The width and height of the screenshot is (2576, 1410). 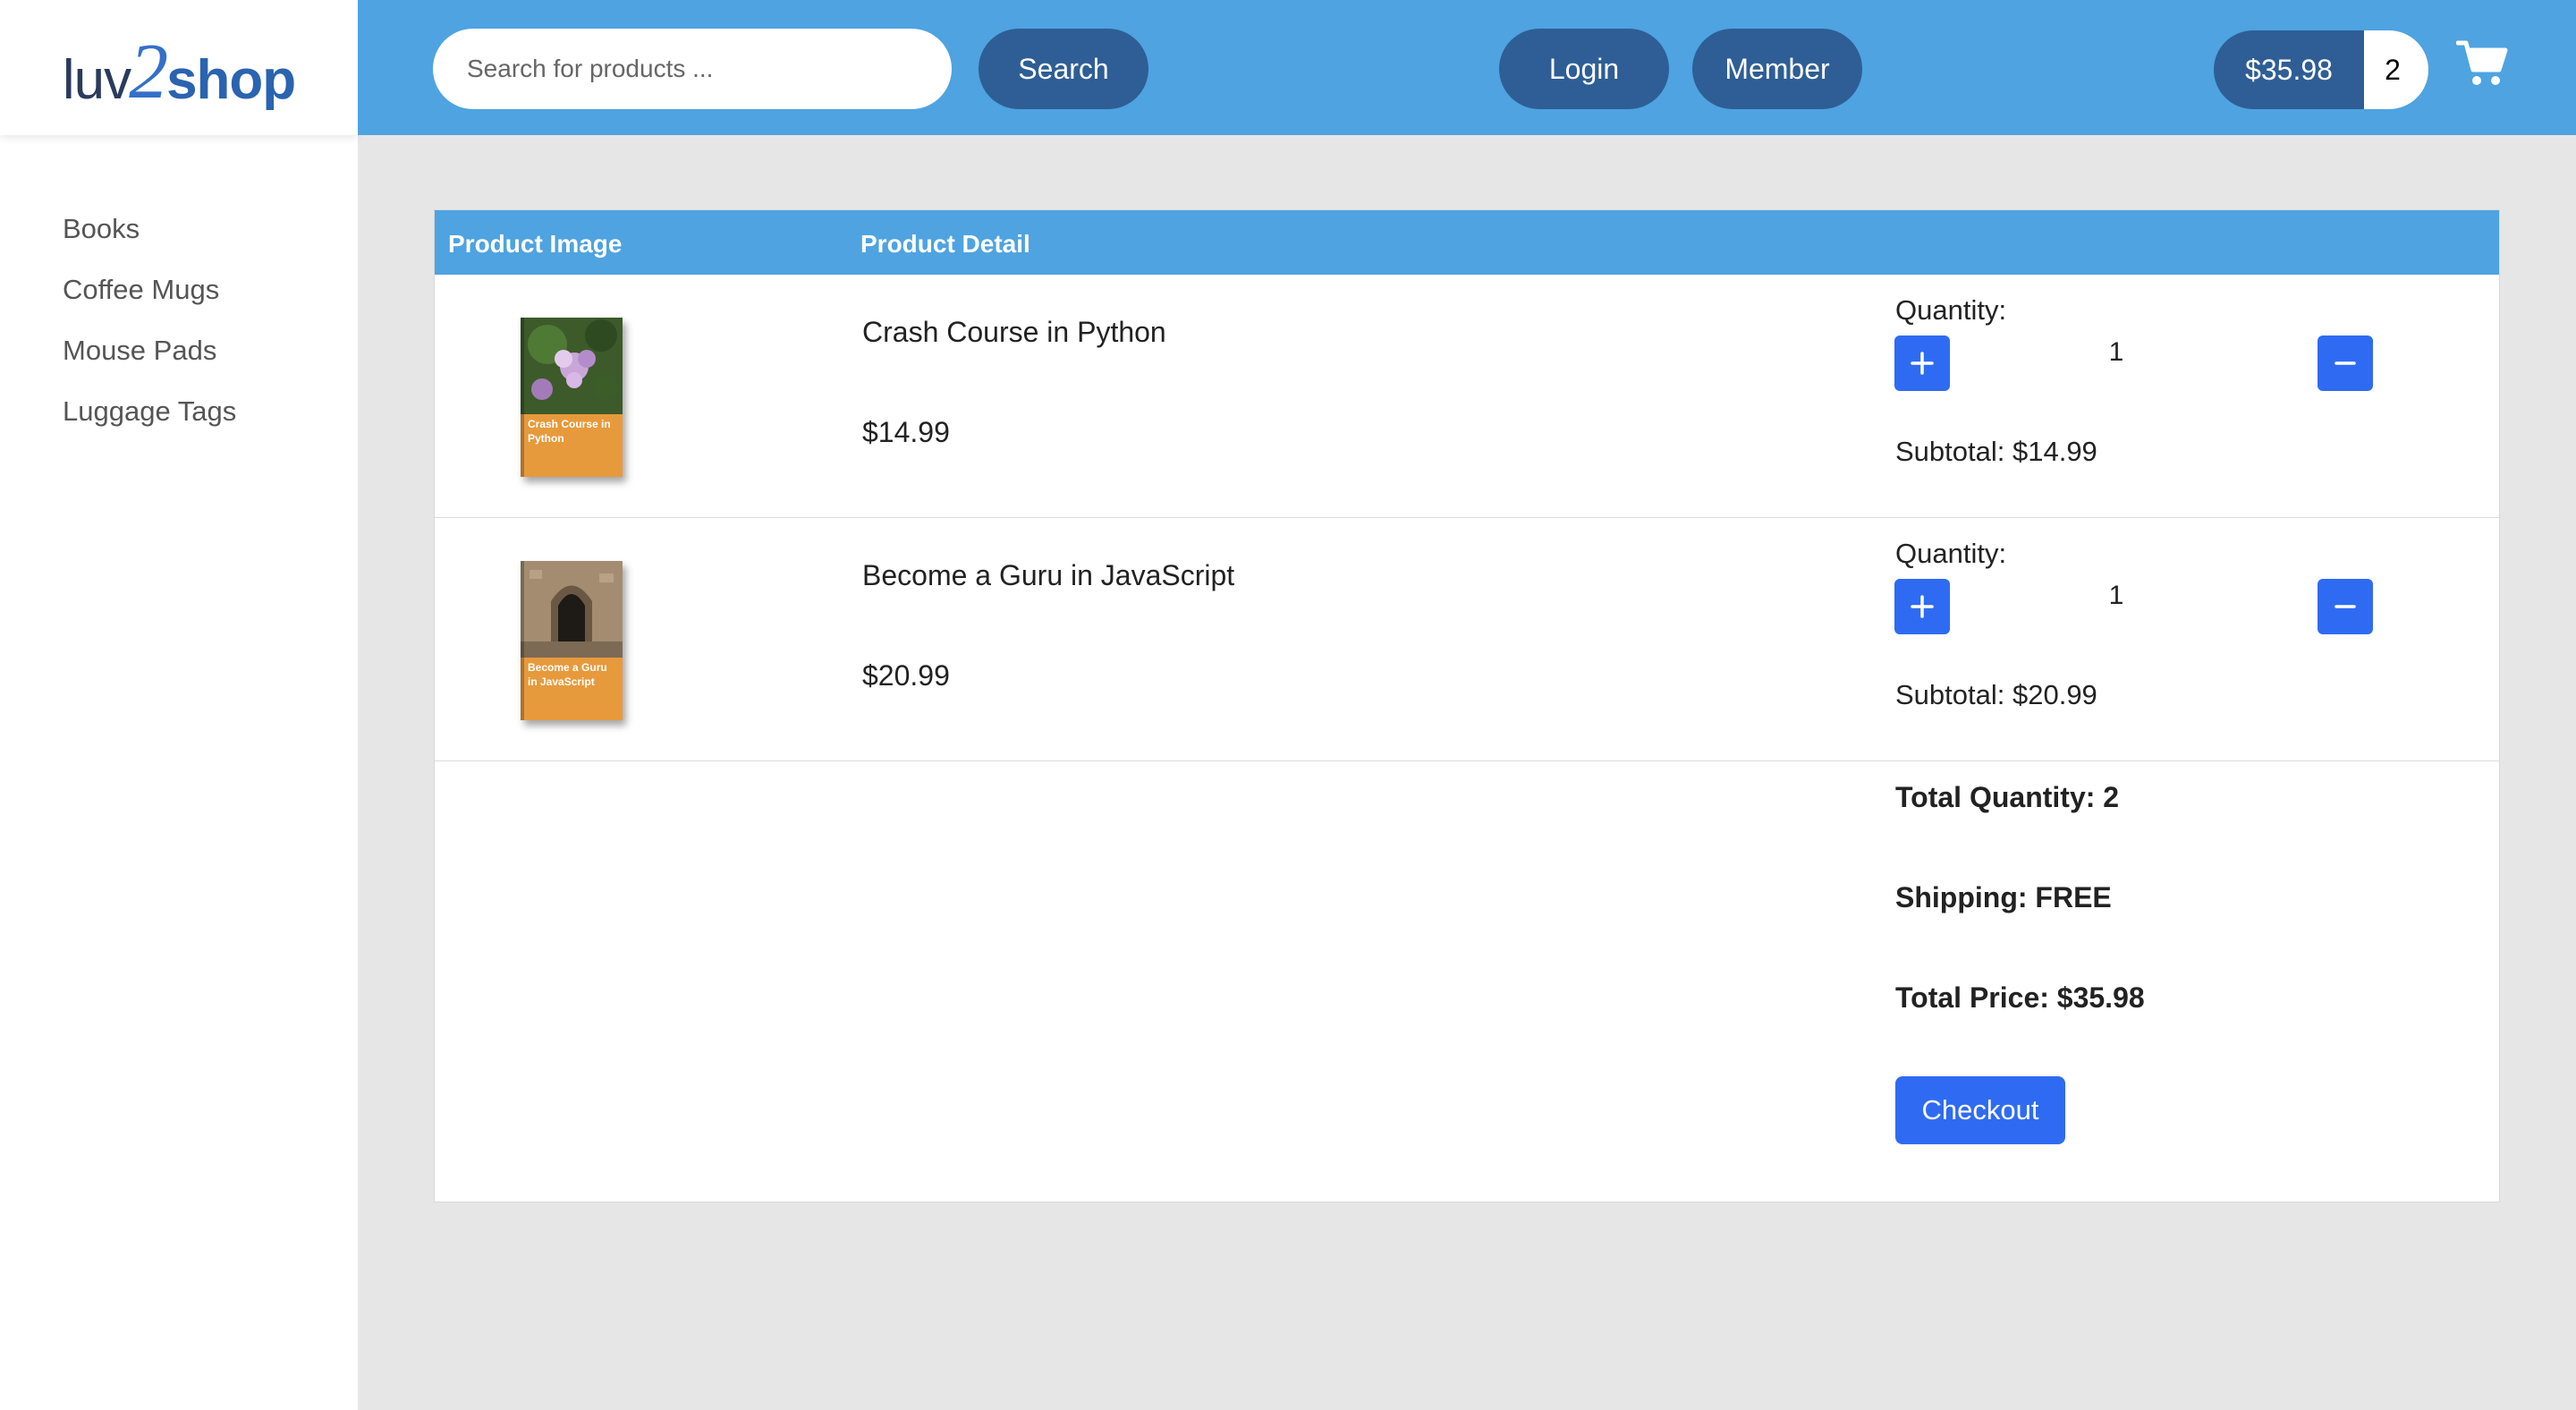 I want to click on search-input, so click(x=692, y=69).